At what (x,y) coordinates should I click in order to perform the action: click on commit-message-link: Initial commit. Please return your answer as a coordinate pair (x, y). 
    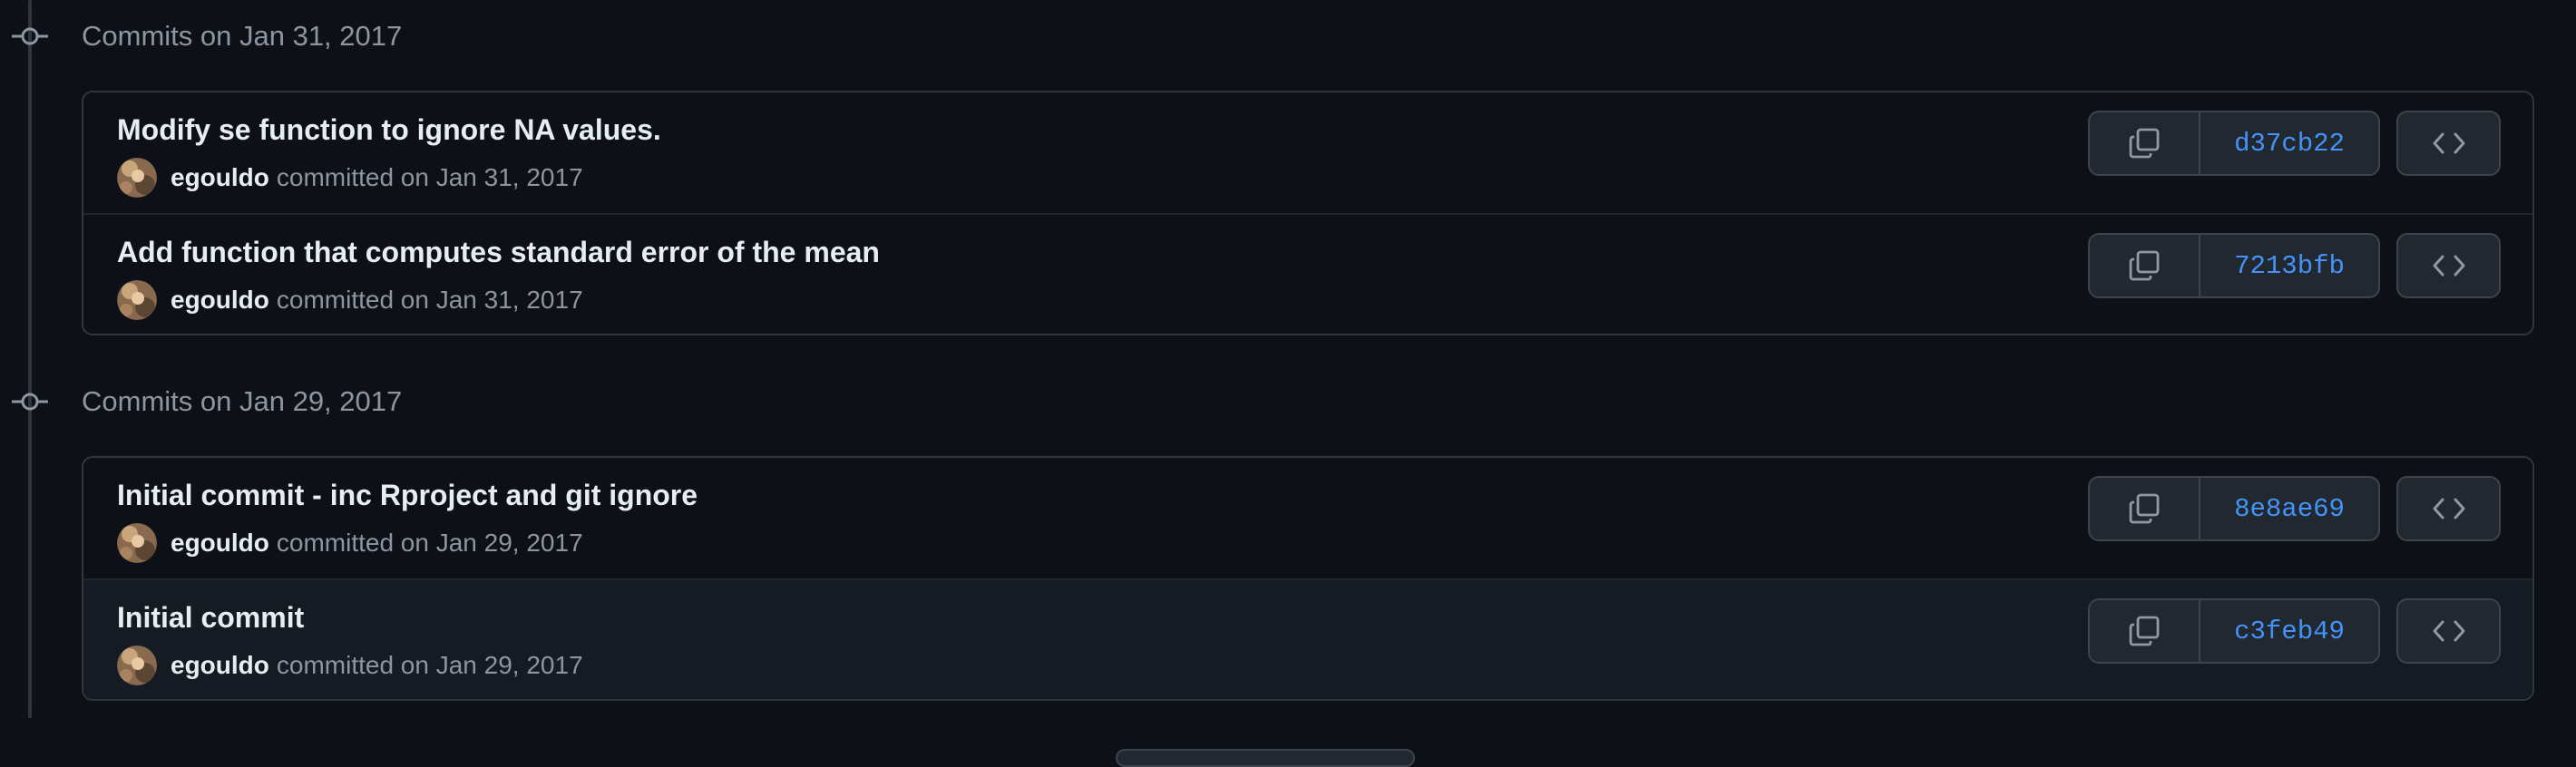
    Looking at the image, I should click on (210, 617).